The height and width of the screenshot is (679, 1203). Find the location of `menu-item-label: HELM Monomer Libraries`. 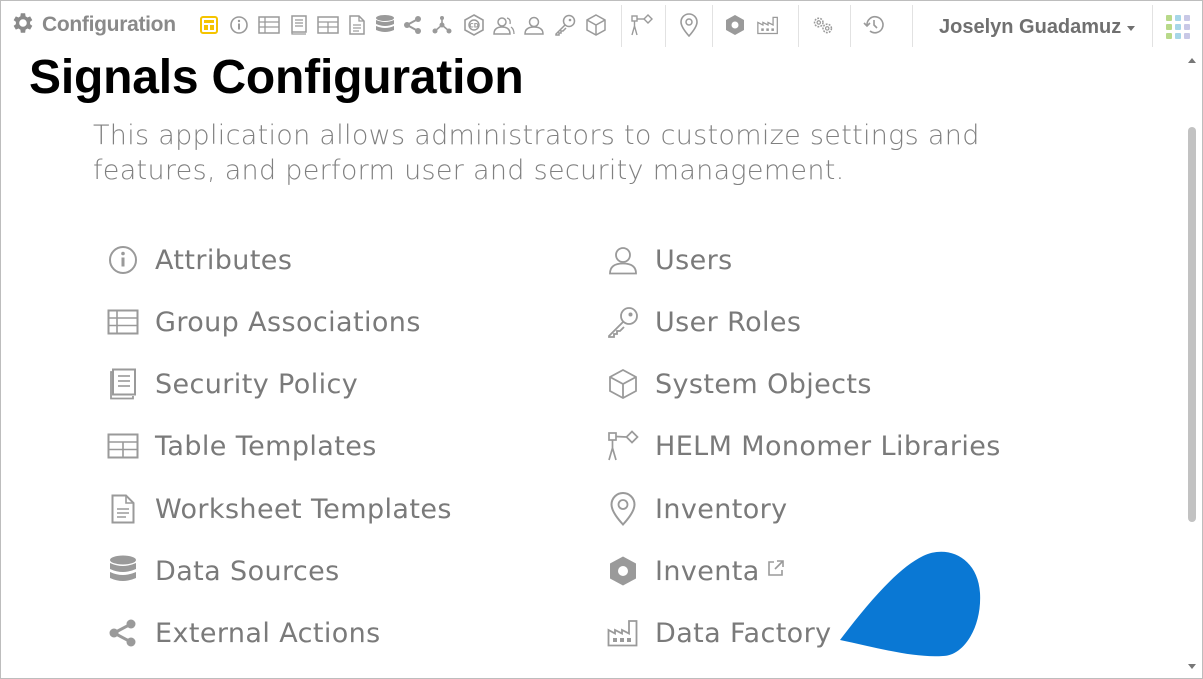

menu-item-label: HELM Monomer Libraries is located at coordinates (828, 446).